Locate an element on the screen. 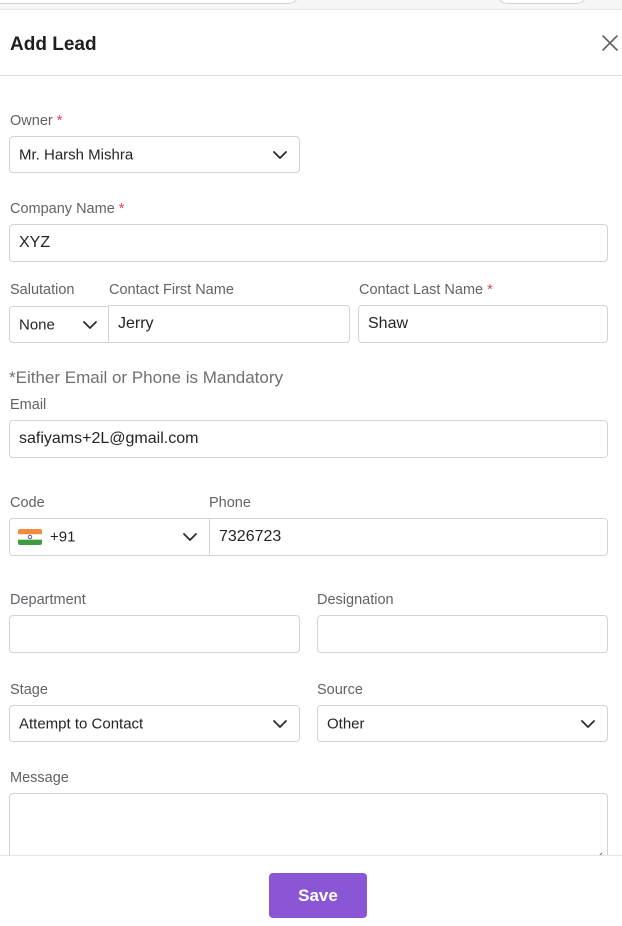 The height and width of the screenshot is (926, 622). email-value: safiyams+2L@gmail.com is located at coordinates (109, 438).